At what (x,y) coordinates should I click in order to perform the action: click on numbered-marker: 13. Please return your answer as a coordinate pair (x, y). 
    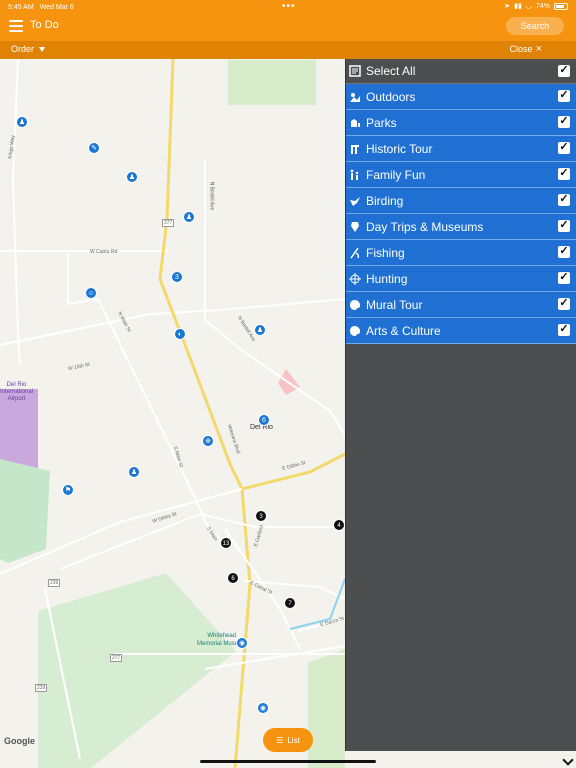
    Looking at the image, I should click on (226, 543).